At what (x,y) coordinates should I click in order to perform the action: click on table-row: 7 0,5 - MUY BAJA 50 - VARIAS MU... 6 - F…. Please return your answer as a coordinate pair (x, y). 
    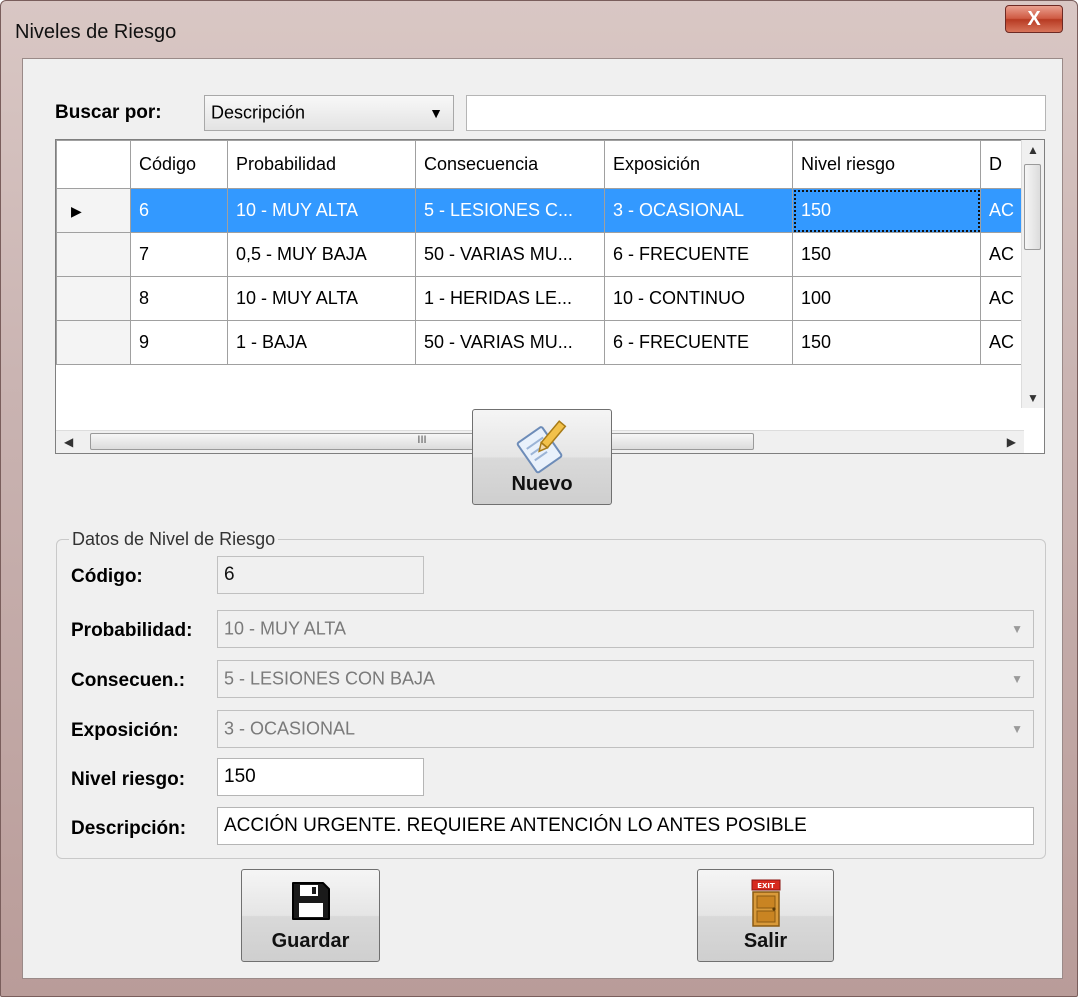
    Looking at the image, I should click on (543, 254).